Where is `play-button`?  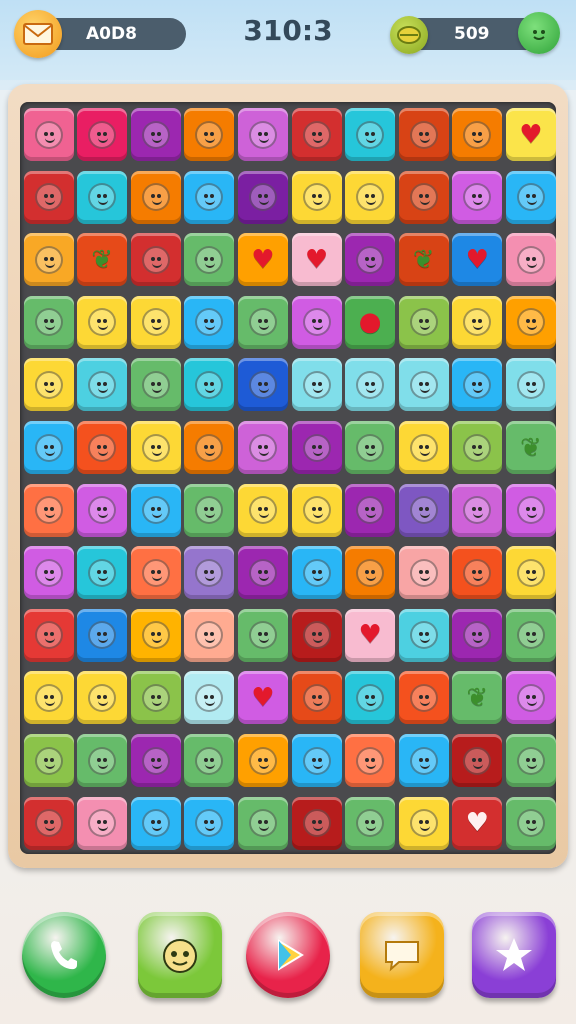
play-button is located at coordinates (288, 955).